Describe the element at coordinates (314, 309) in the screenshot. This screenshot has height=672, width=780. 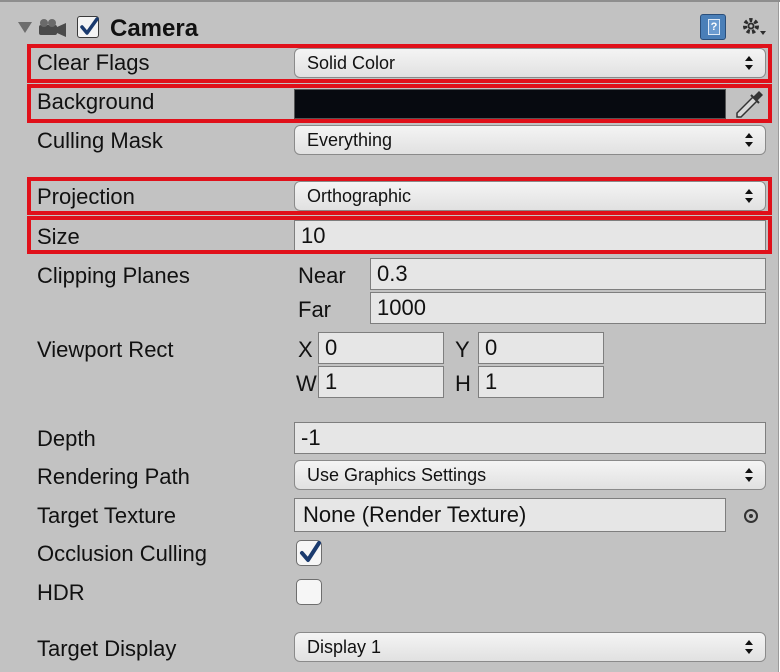
I see `far-label: Far` at that location.